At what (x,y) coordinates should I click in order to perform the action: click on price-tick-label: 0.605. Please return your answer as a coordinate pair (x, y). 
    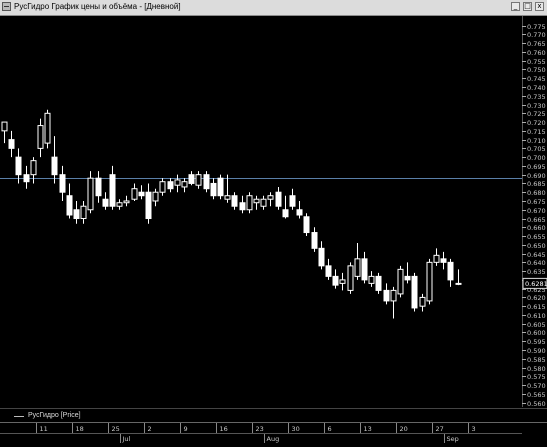
    Looking at the image, I should click on (536, 325).